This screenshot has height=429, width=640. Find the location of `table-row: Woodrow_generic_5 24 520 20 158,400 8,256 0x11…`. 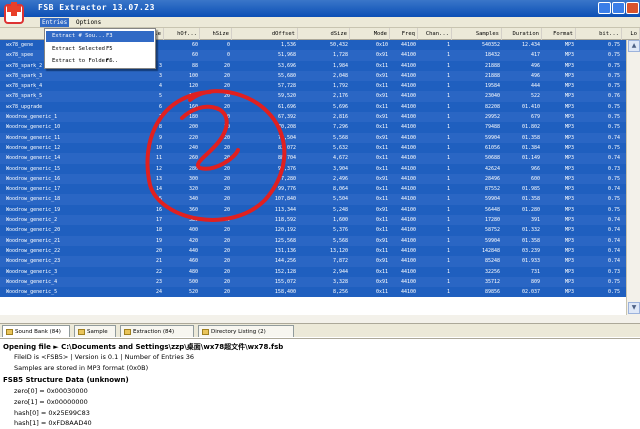

table-row: Woodrow_generic_5 24 520 20 158,400 8,256 0x11… is located at coordinates (313, 292).